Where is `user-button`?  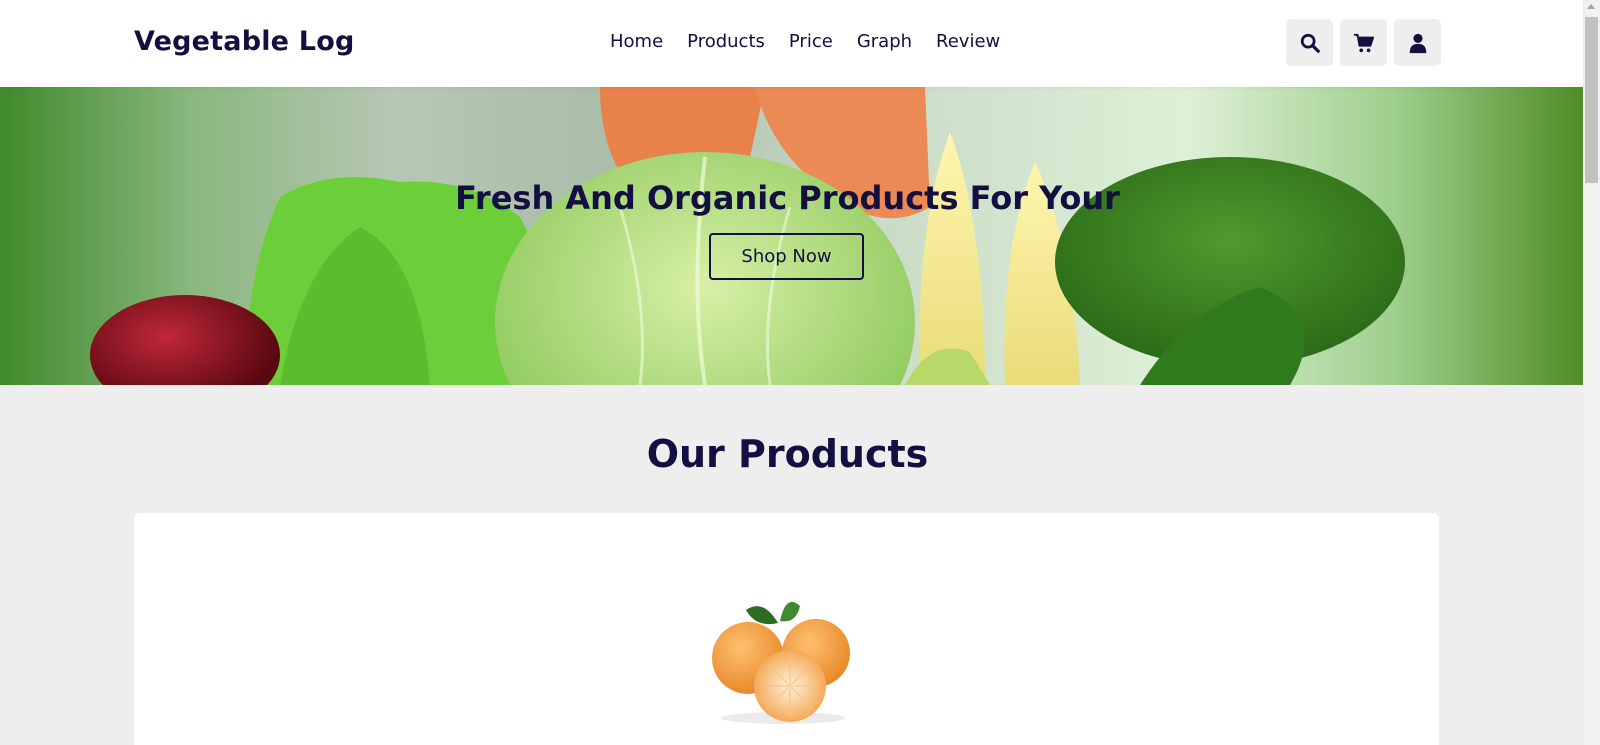
user-button is located at coordinates (1417, 42).